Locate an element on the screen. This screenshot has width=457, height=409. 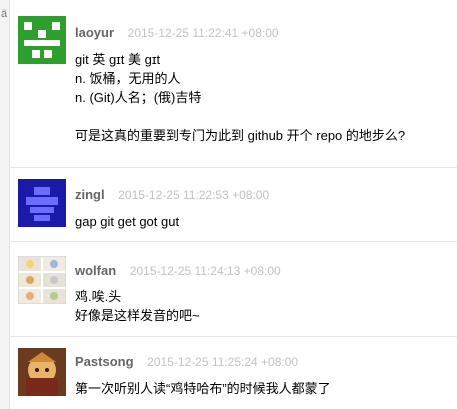
reply-content: 鸡.唉.头 好像是这样发音的吧~ is located at coordinates (263, 306).